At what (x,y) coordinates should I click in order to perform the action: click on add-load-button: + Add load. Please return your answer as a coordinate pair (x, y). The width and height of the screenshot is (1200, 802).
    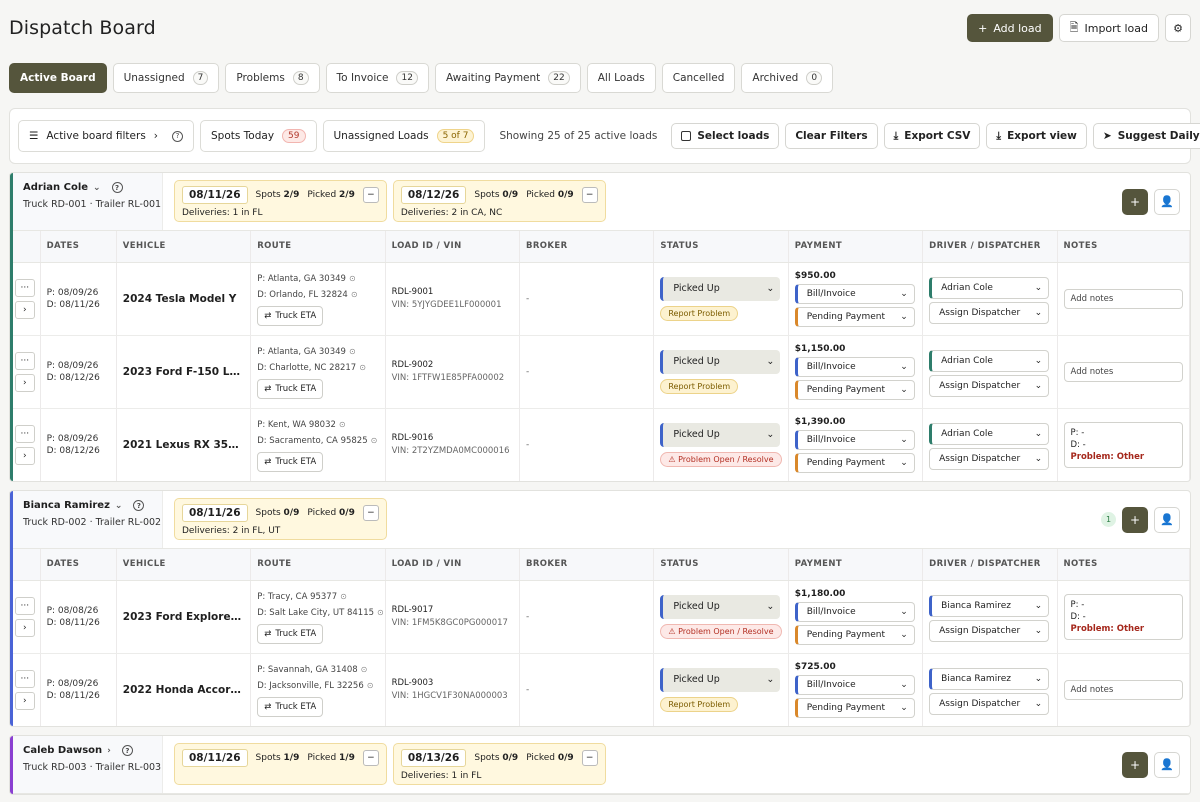
    Looking at the image, I should click on (1010, 28).